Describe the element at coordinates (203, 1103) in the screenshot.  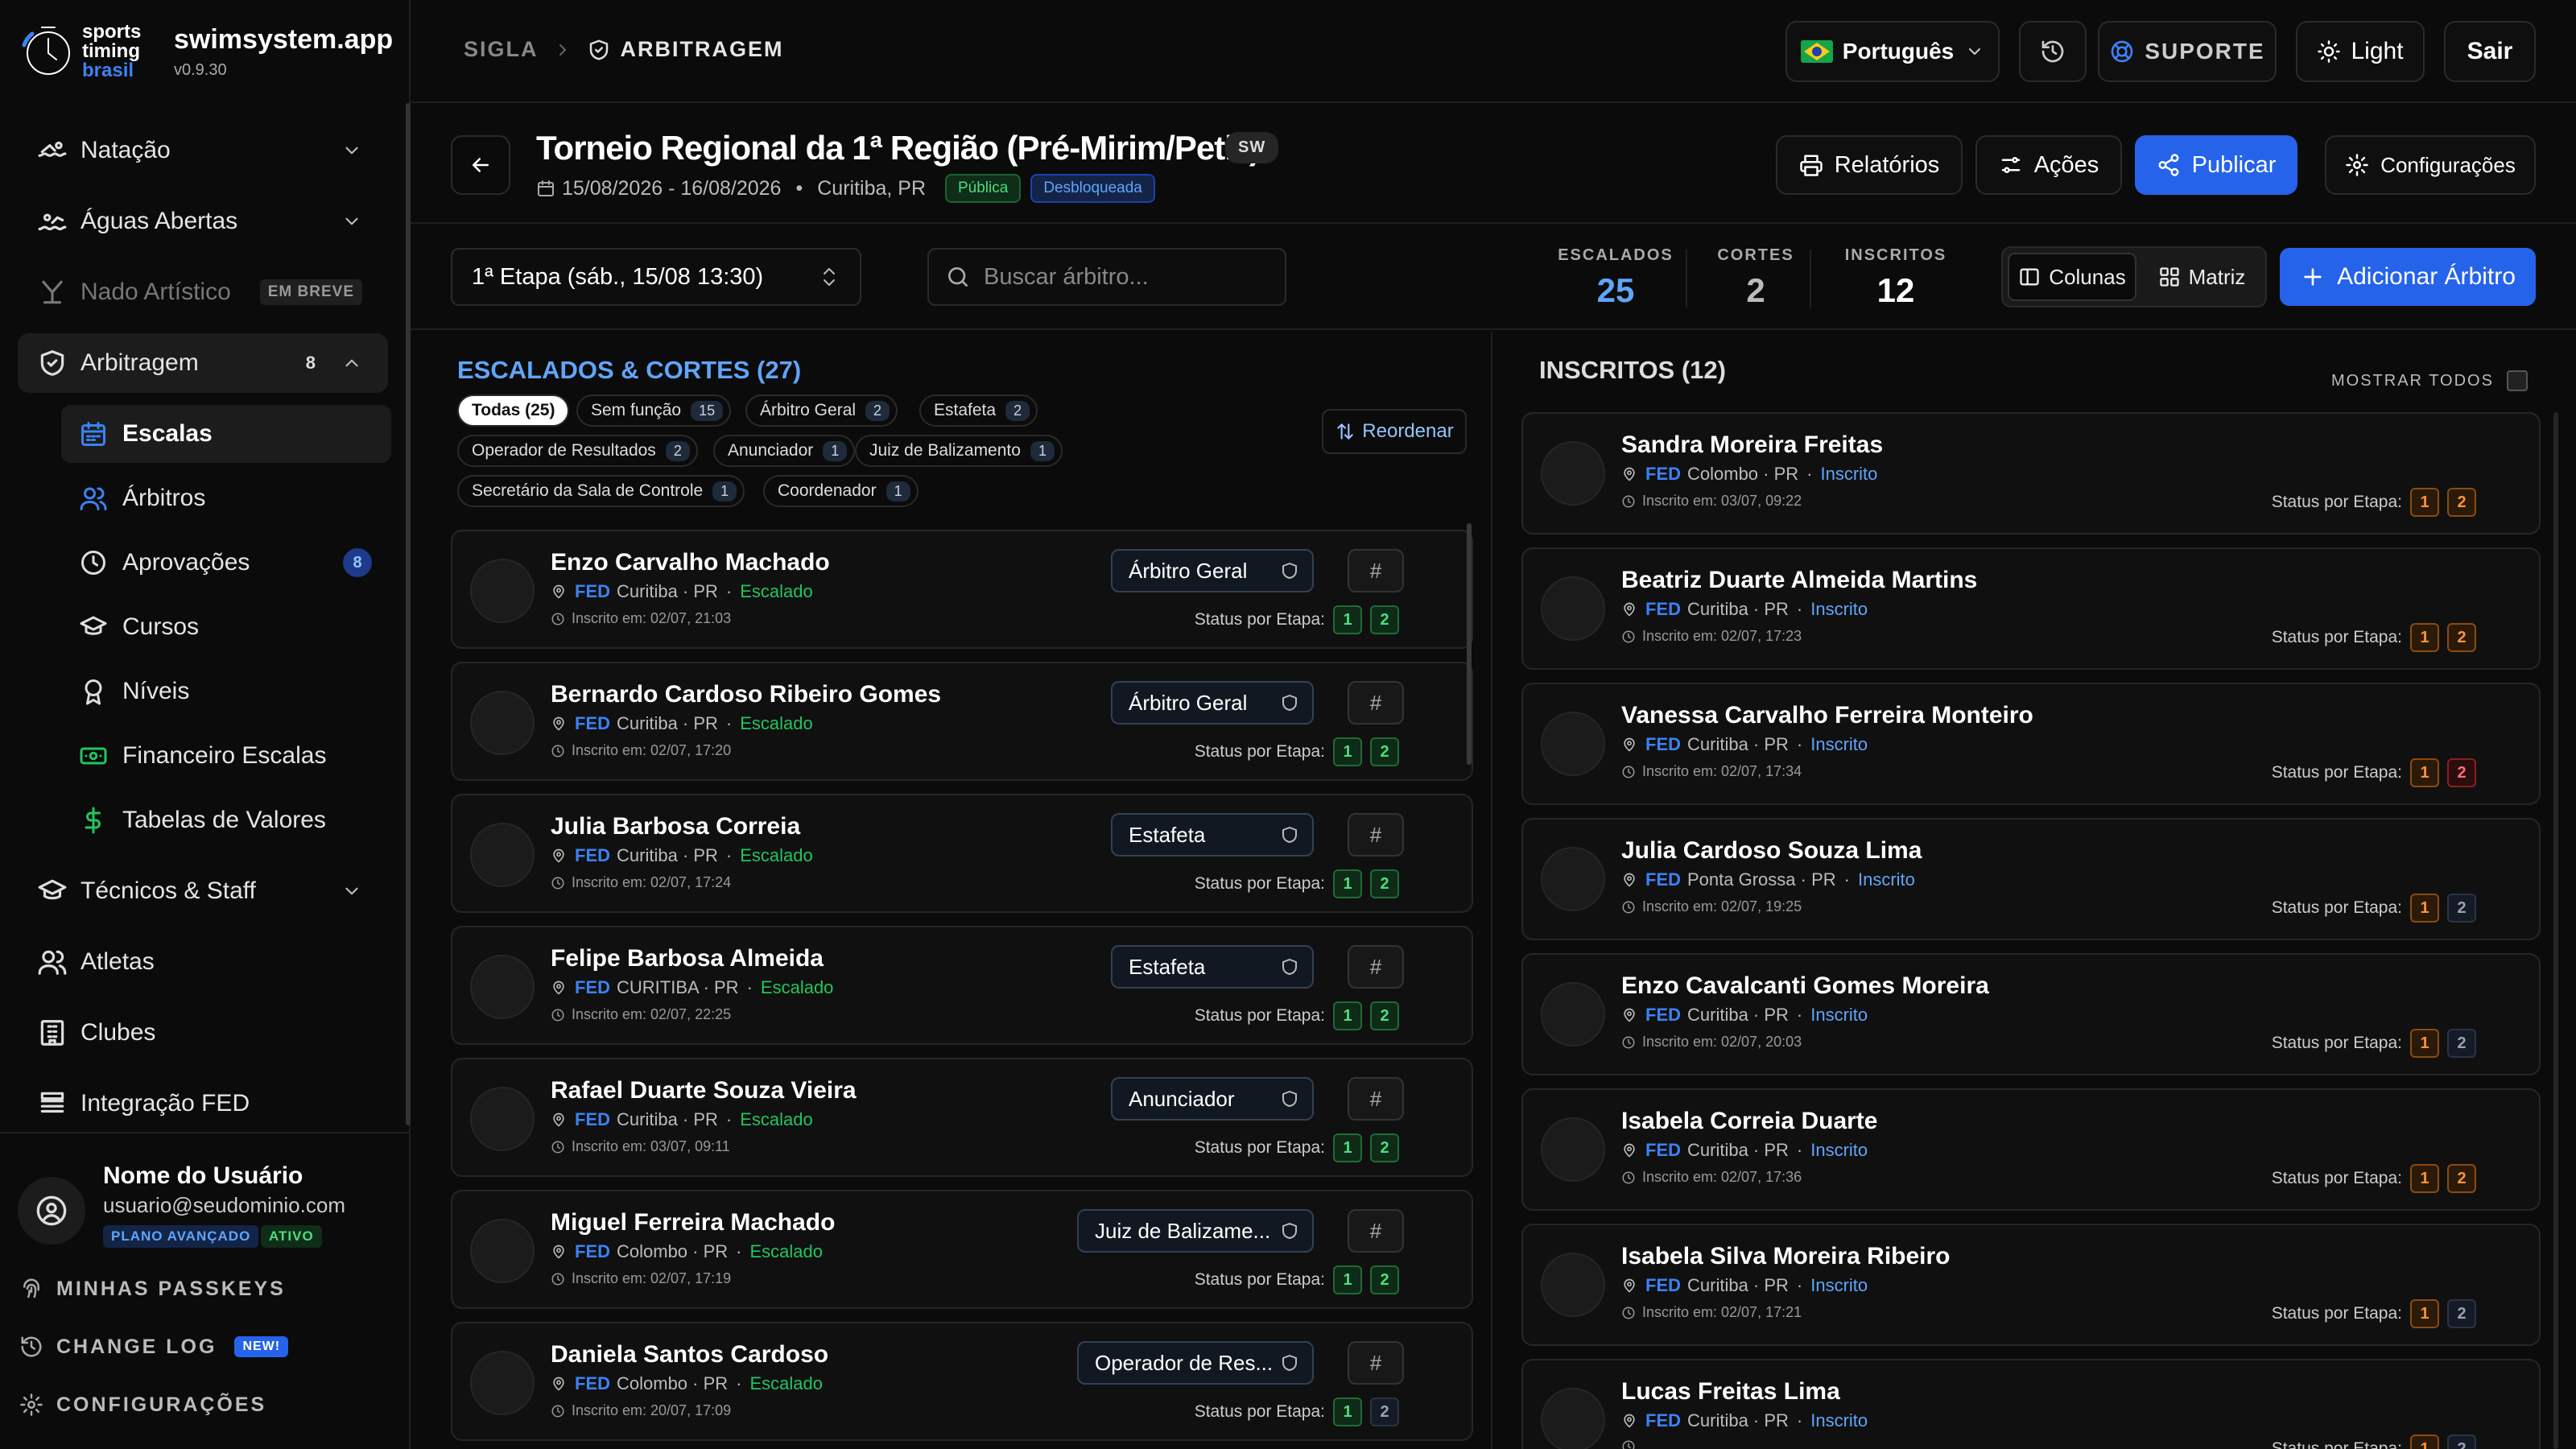
I see `nav-integracao: Integração FED` at that location.